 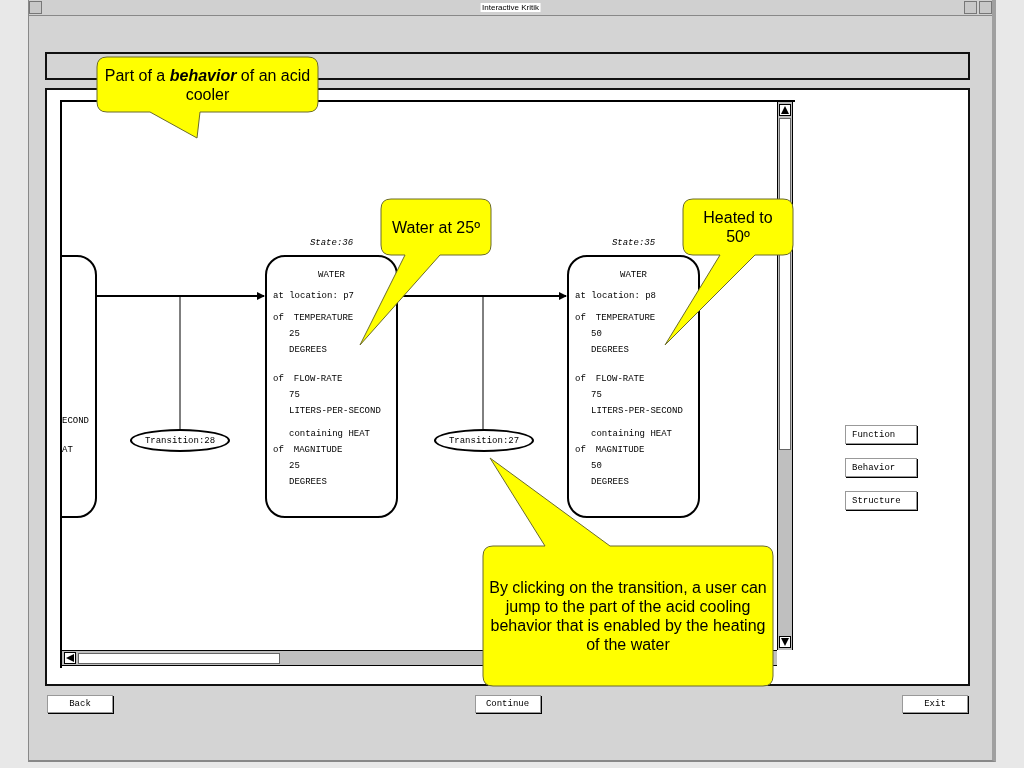 I want to click on state-node: WATER at location: p7 of TEMPERATURE 25 DEGREES of FLOW-RATE 75 LITERS-PER-SECOND containing HEAT of MAGNITUDE 25 DEGREES, so click(x=331, y=386).